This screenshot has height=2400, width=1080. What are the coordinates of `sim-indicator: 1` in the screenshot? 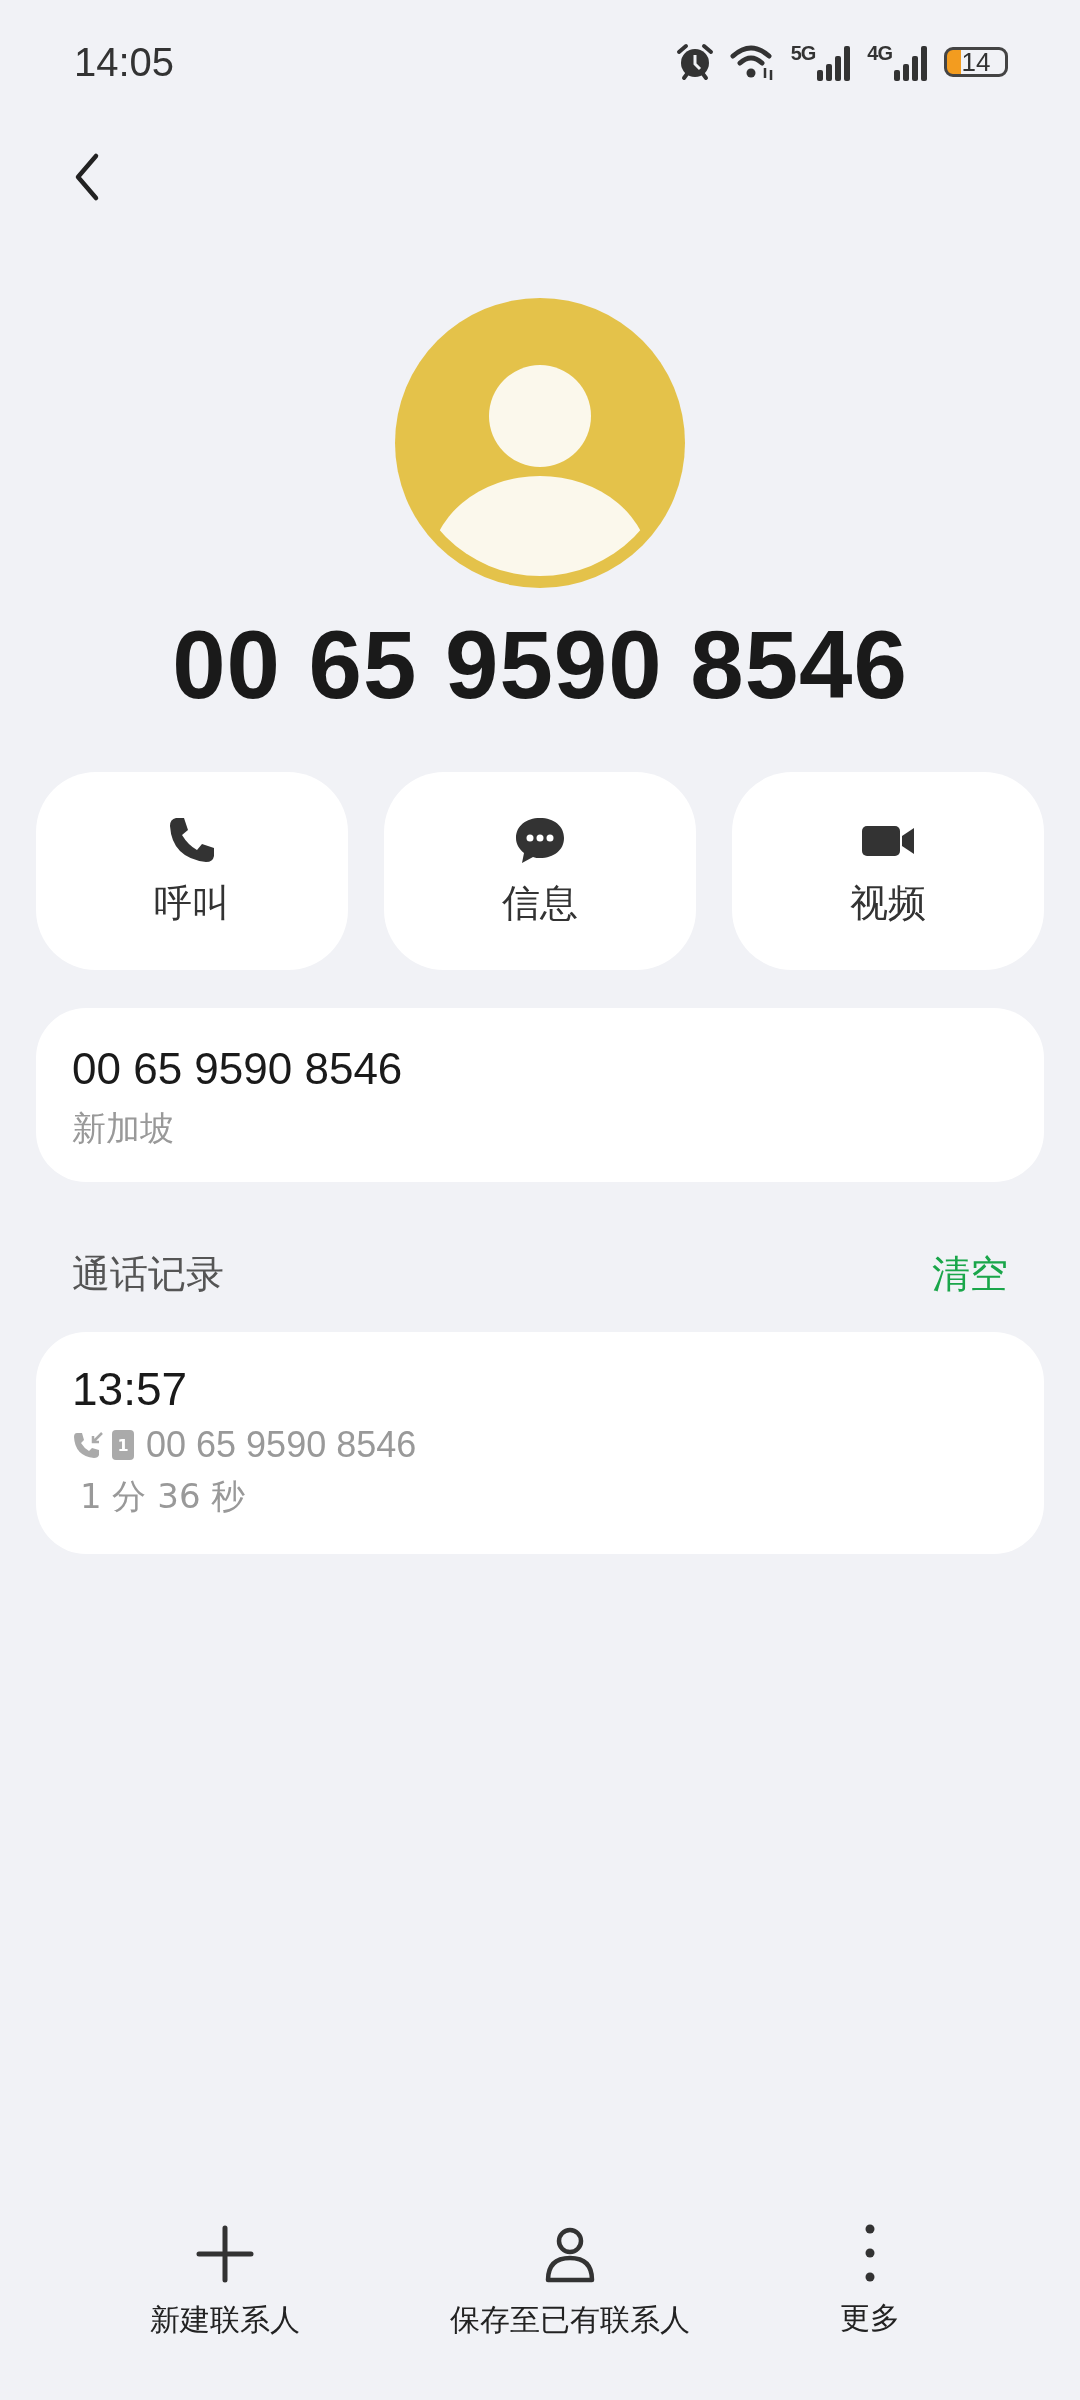 It's located at (123, 1445).